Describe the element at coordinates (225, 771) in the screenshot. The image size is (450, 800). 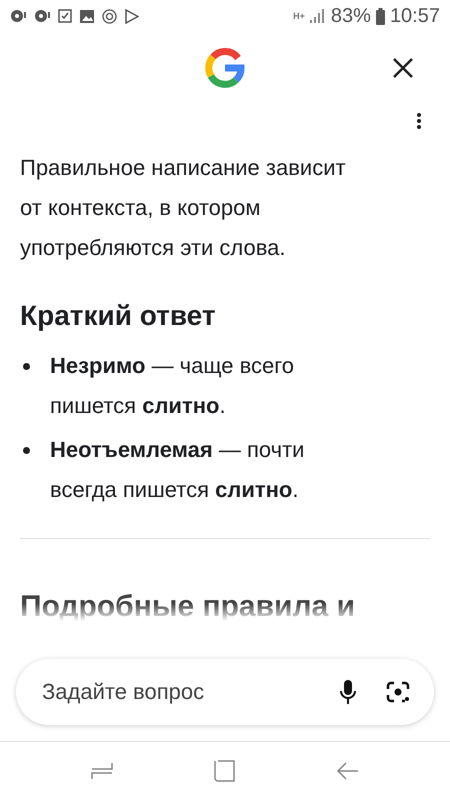
I see `home-icon` at that location.